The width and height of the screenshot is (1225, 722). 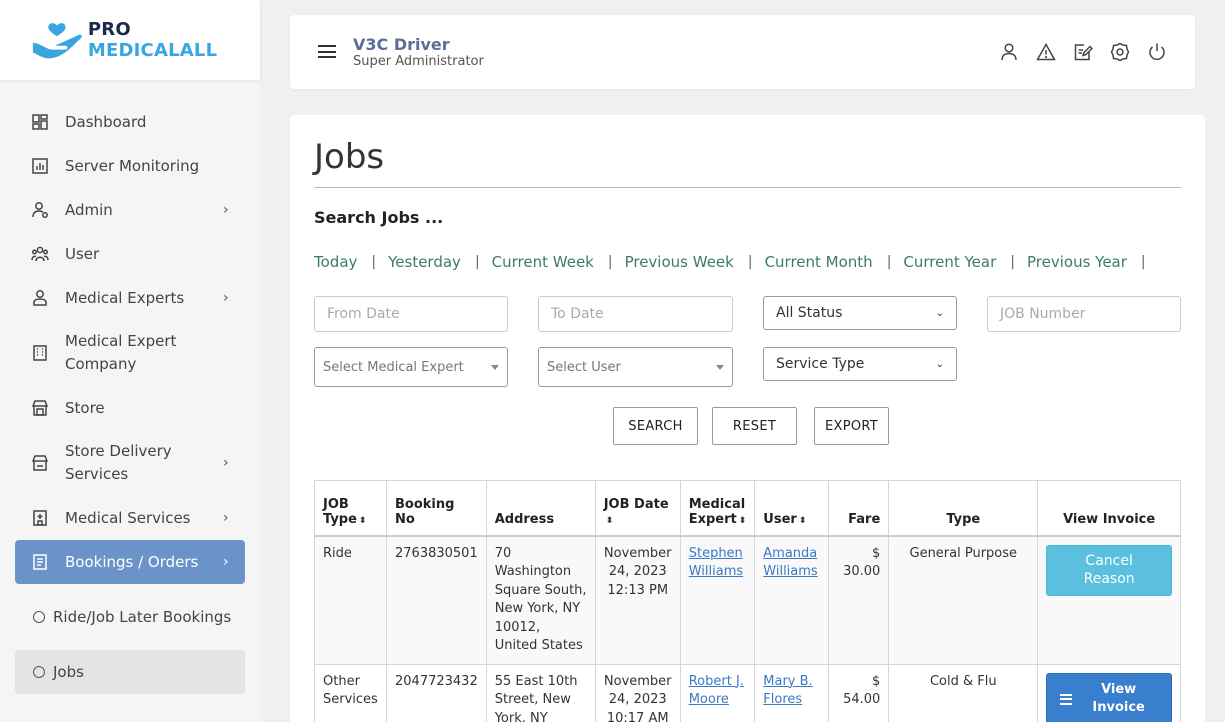 What do you see at coordinates (754, 426) in the screenshot?
I see `reset-button: RESET` at bounding box center [754, 426].